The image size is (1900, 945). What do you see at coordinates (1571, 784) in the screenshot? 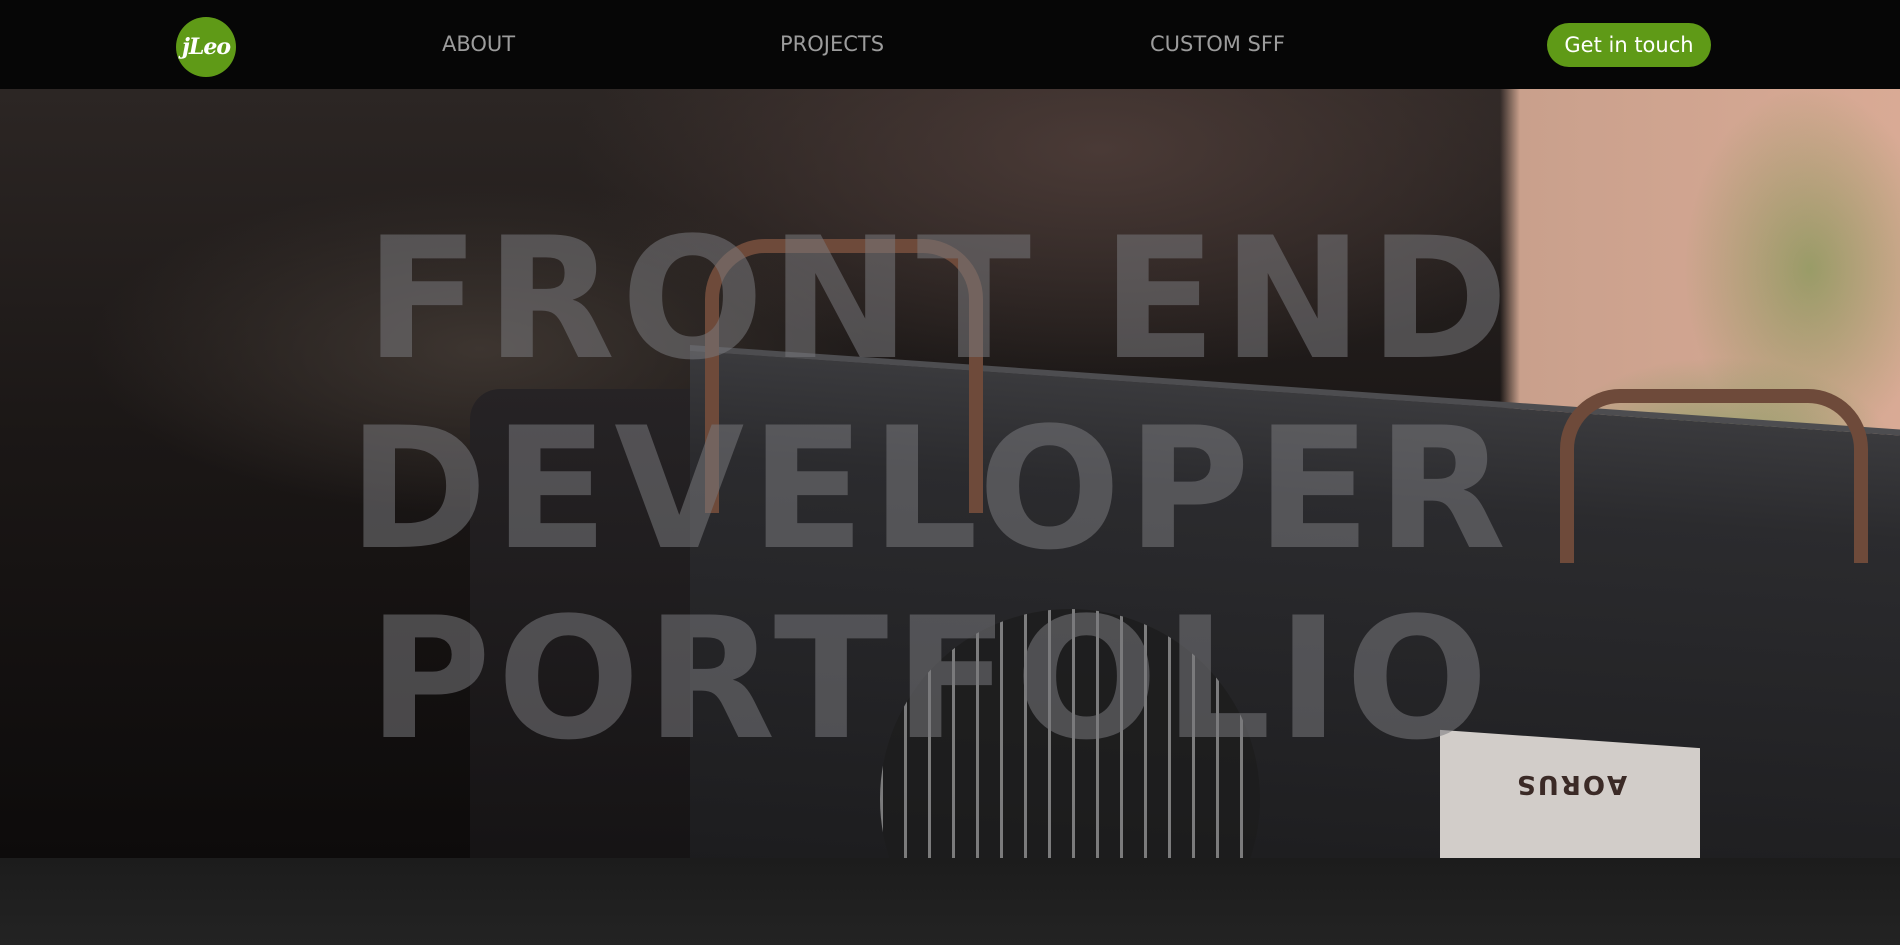
I see `gpu-brand-text: AORUS` at bounding box center [1571, 784].